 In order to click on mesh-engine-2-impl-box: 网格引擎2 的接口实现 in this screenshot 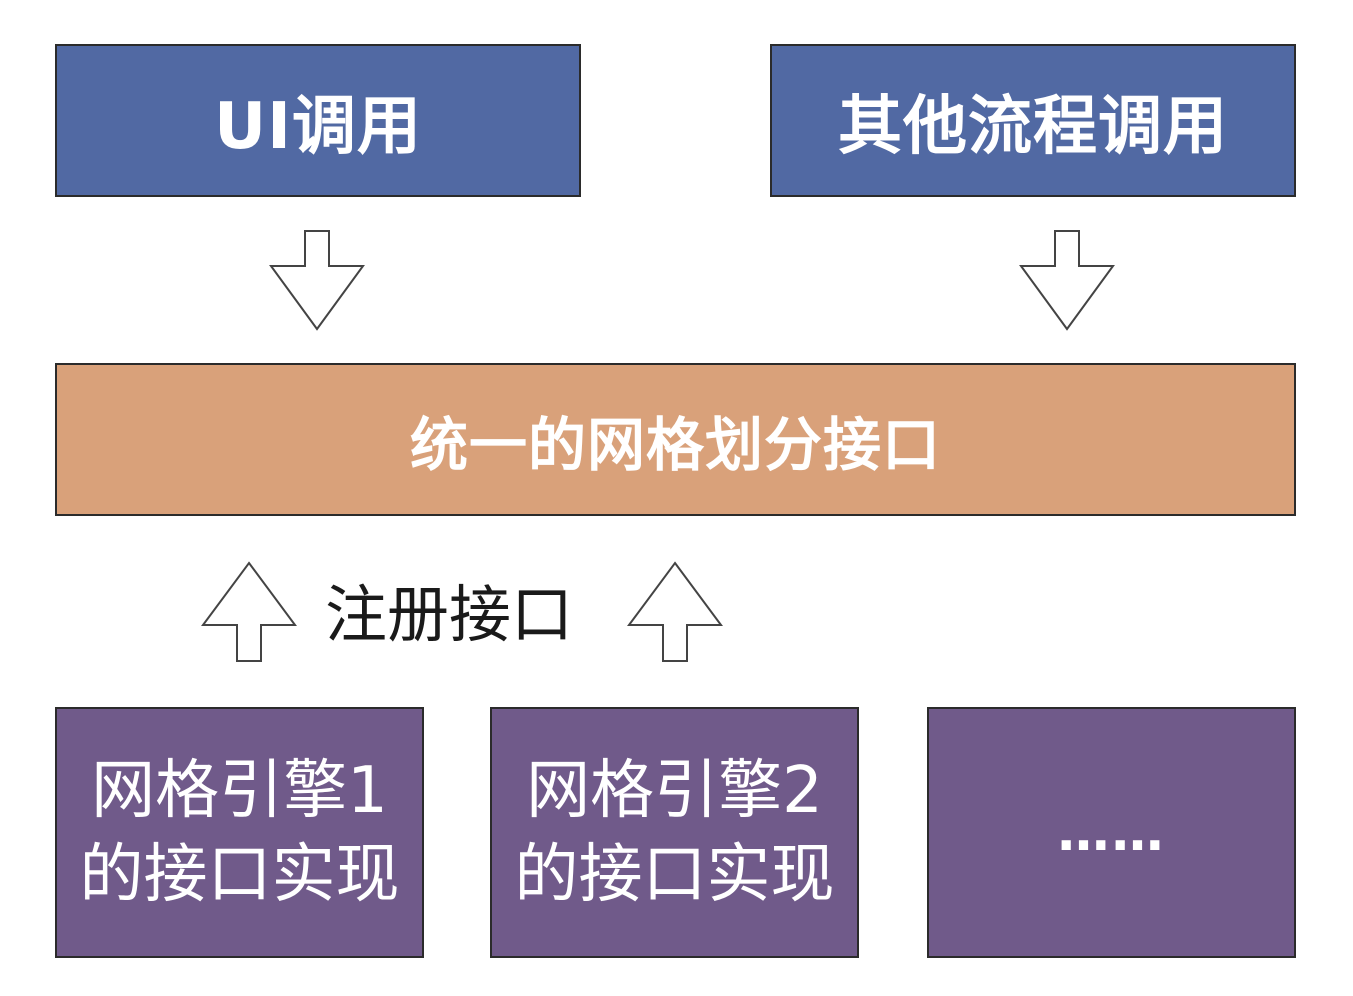, I will do `click(674, 832)`.